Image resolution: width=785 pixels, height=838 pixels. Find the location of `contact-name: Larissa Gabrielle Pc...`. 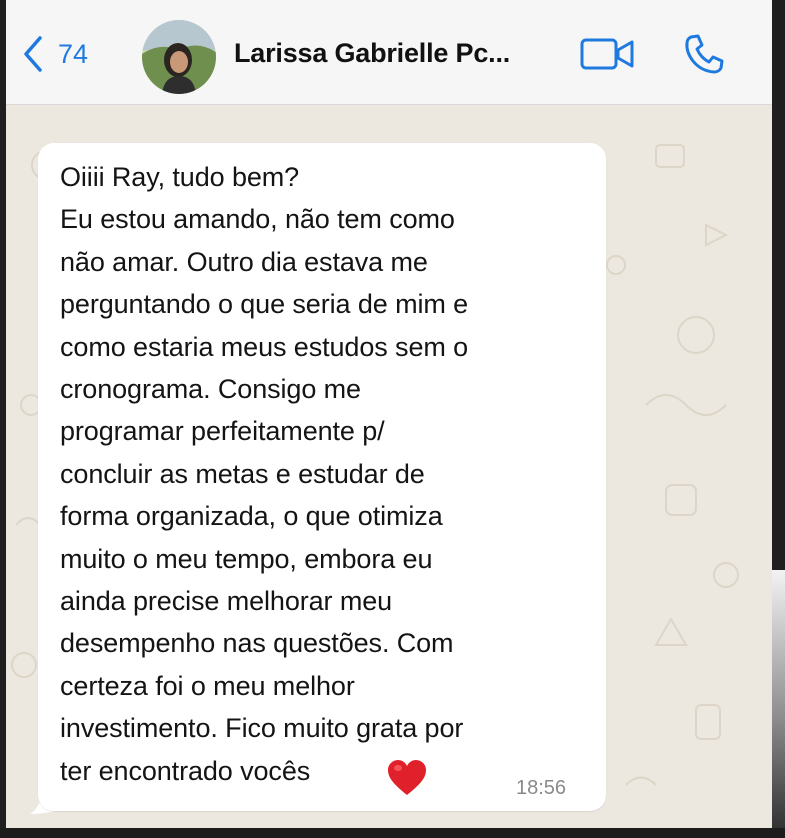

contact-name: Larissa Gabrielle Pc... is located at coordinates (372, 53).